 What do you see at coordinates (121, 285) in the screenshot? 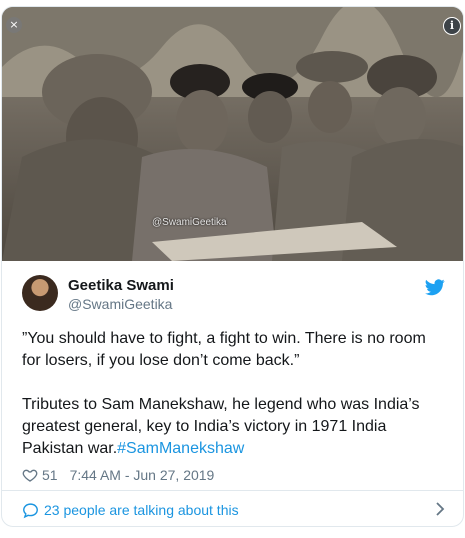
I see `author-name: Geetika Swami` at bounding box center [121, 285].